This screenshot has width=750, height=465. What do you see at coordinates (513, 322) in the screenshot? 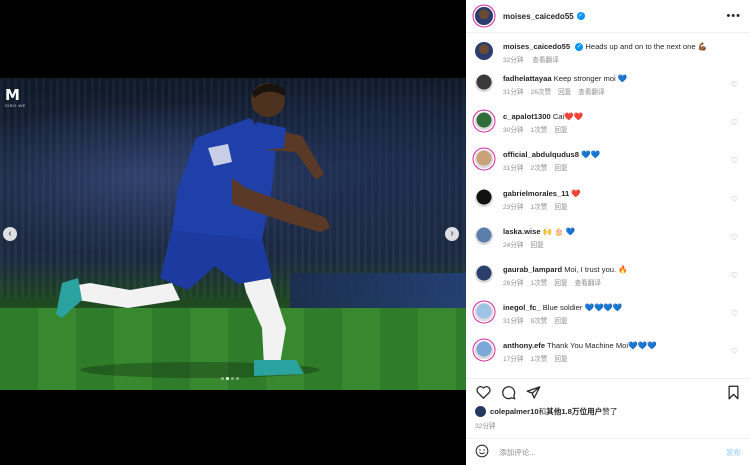
I see `comment-time: 31分钟` at bounding box center [513, 322].